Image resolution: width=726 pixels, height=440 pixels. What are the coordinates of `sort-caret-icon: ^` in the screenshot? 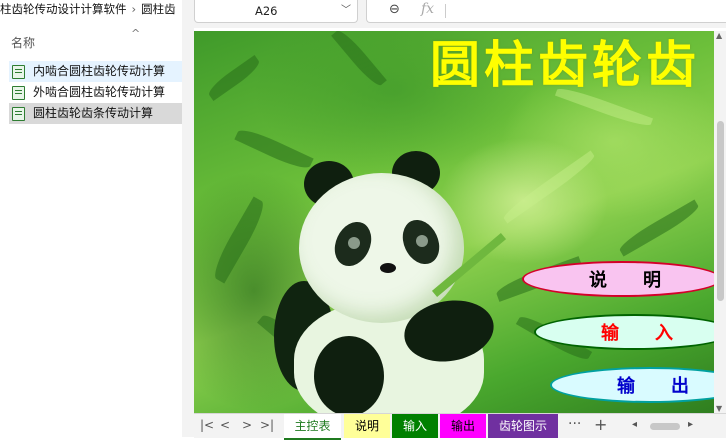 It's located at (136, 33).